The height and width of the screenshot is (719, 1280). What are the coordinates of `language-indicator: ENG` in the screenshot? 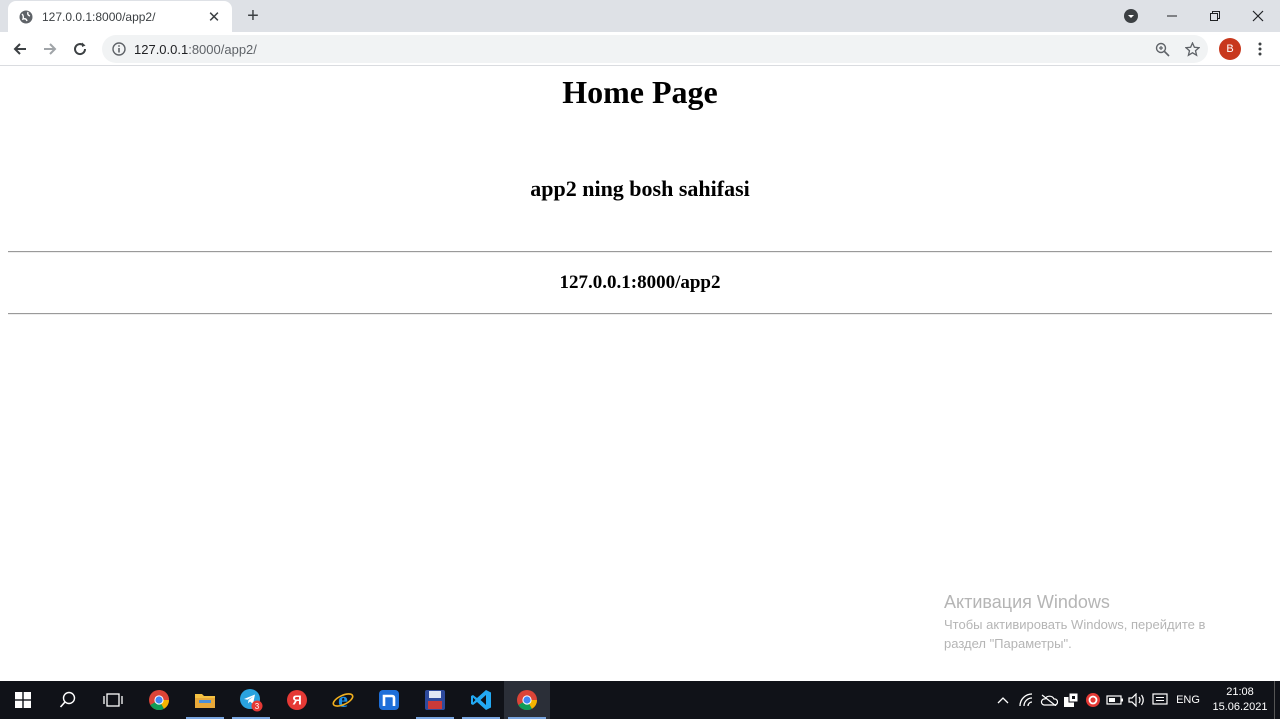 It's located at (1188, 700).